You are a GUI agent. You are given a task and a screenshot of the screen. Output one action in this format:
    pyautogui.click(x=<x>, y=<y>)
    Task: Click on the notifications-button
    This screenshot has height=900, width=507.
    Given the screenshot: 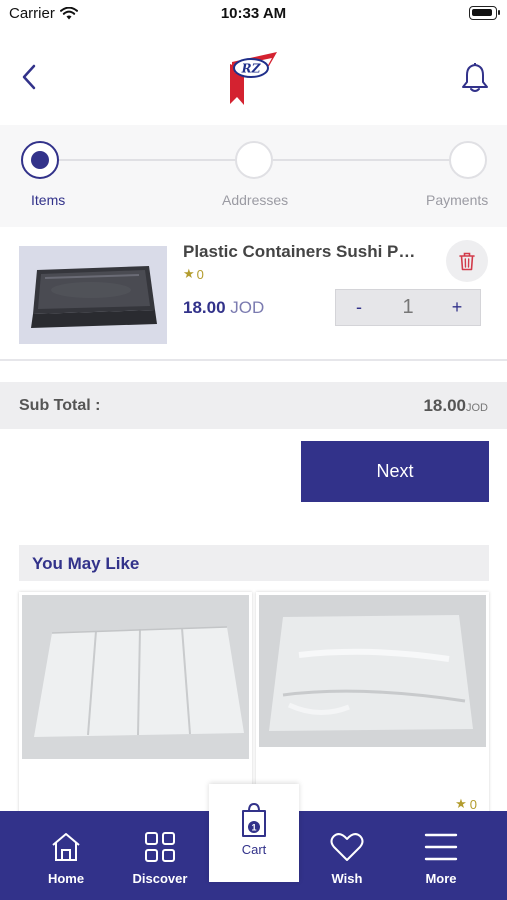 What is the action you would take?
    pyautogui.click(x=475, y=77)
    